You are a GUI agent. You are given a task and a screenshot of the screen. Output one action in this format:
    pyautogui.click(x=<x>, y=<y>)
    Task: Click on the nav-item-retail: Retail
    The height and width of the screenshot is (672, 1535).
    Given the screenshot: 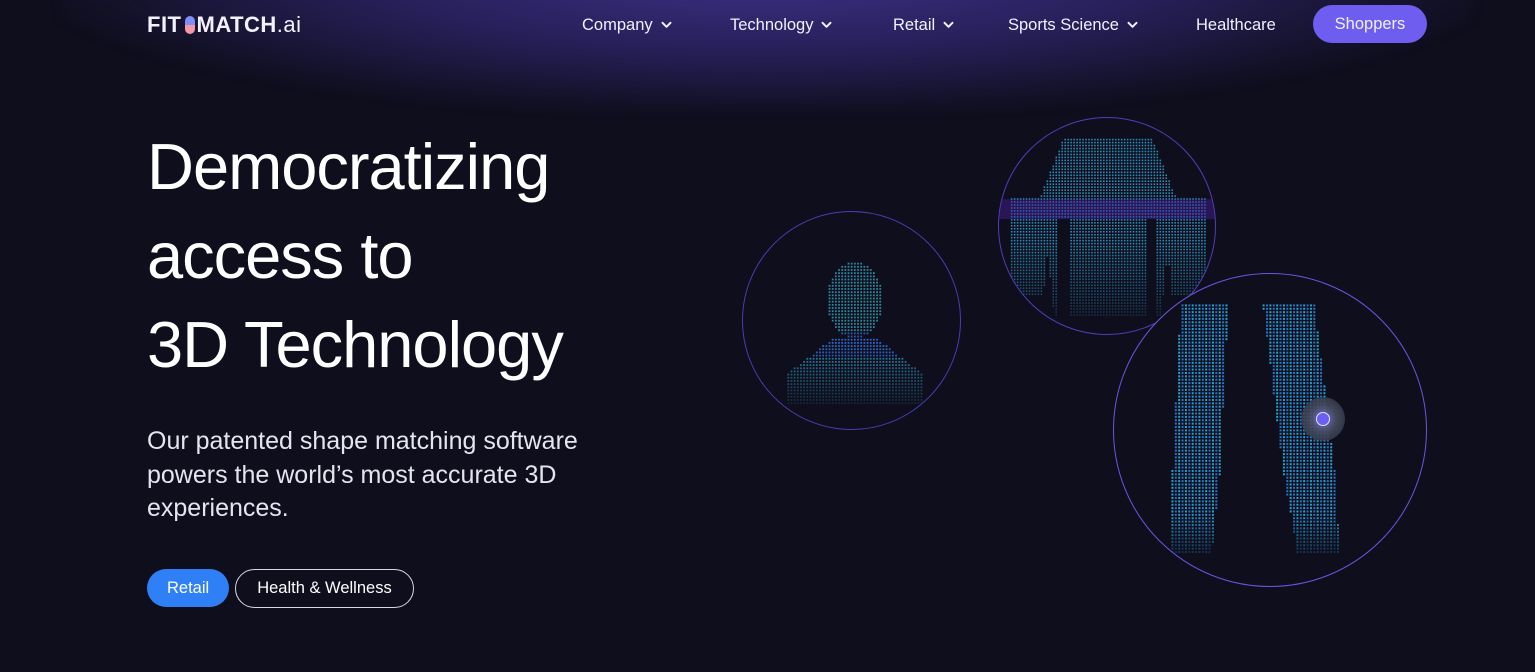 What is the action you would take?
    pyautogui.click(x=923, y=25)
    